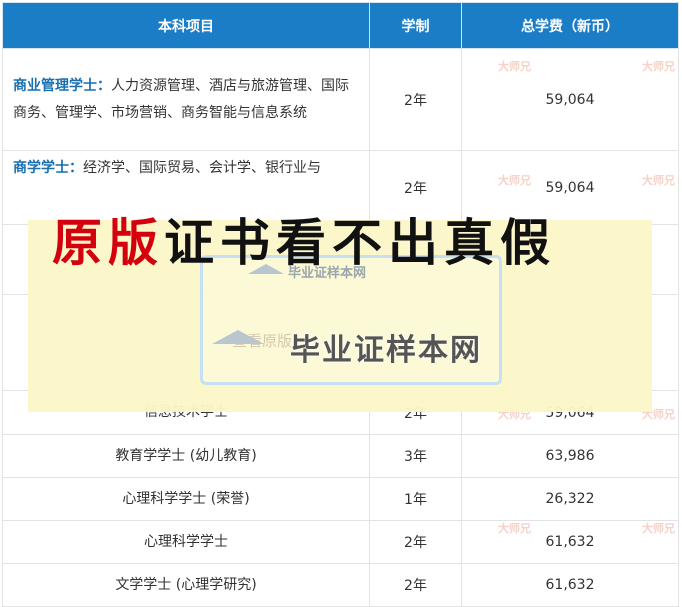 The width and height of the screenshot is (682, 607). What do you see at coordinates (48, 168) in the screenshot?
I see `program-category: 商学学士：` at bounding box center [48, 168].